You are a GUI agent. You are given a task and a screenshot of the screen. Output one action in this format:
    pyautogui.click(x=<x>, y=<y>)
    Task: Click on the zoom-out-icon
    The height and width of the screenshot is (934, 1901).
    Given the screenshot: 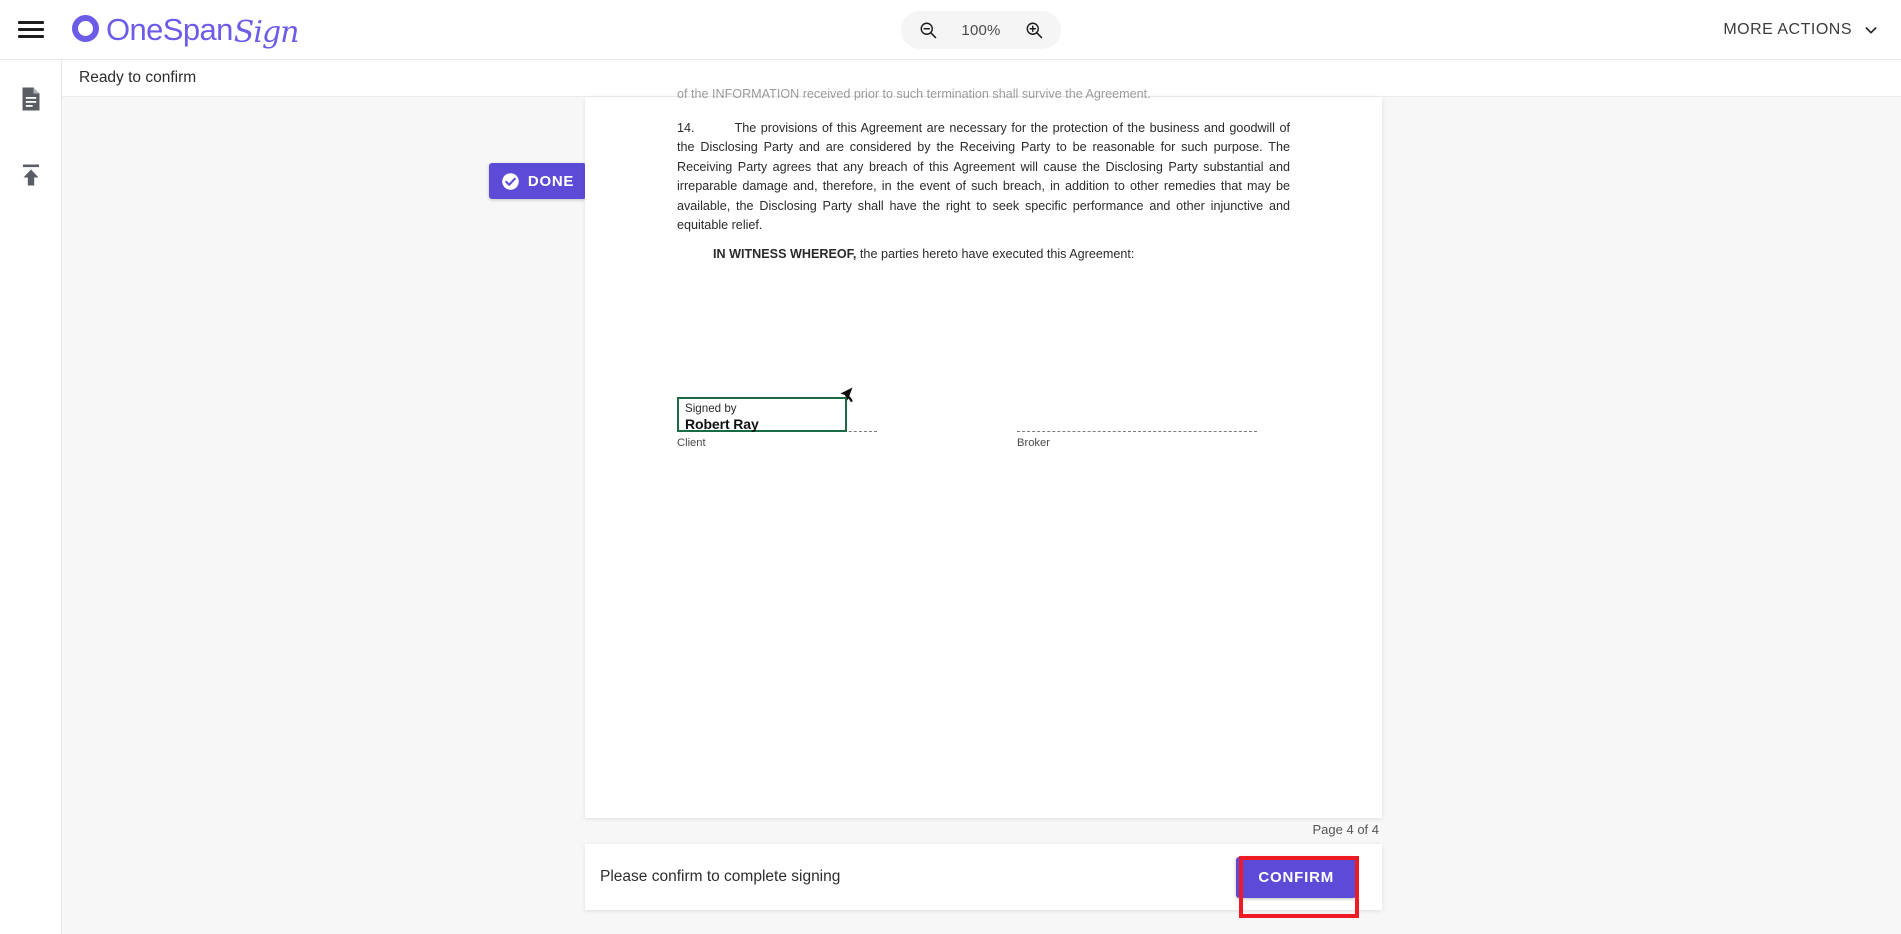 What is the action you would take?
    pyautogui.click(x=928, y=30)
    